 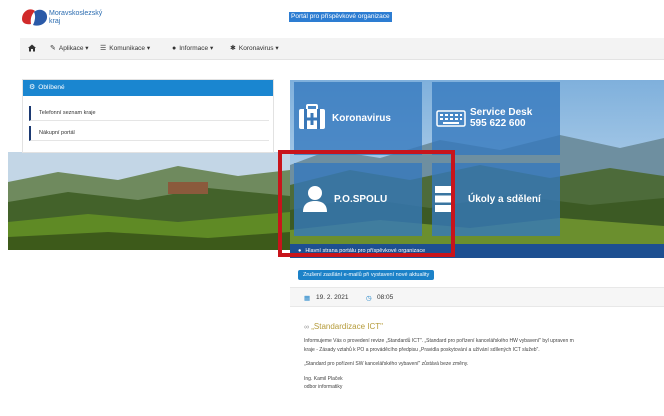 I want to click on news-date: 19. 2. 2021, so click(x=332, y=297).